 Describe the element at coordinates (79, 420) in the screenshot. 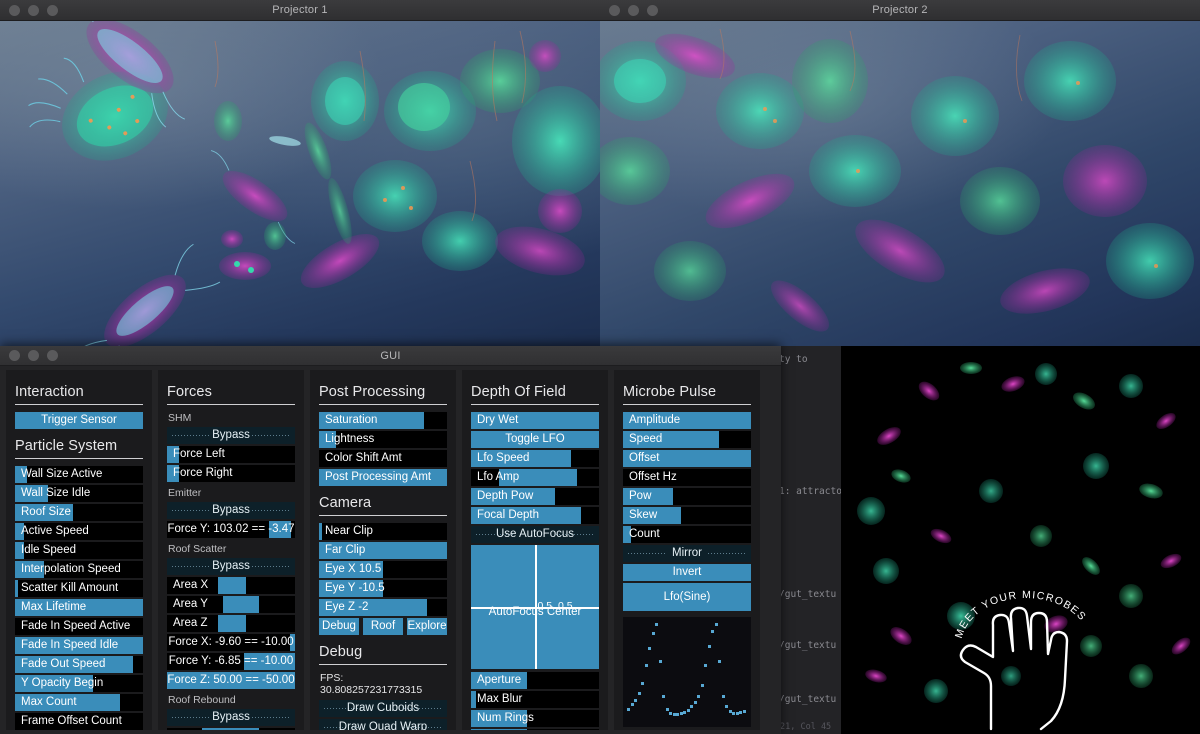

I see `trigger-sensor-button: Trigger Sensor` at that location.